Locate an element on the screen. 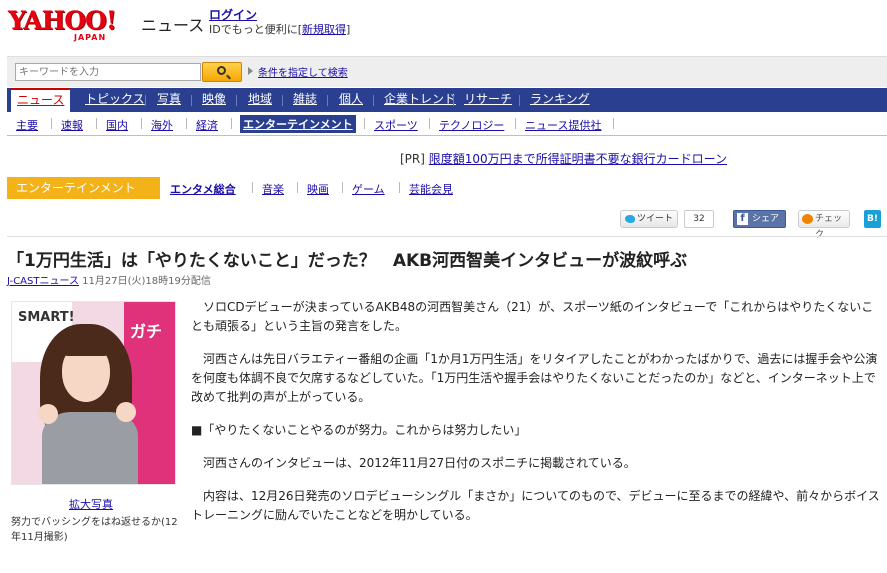 This screenshot has height=573, width=887. enlarge-photo-link: 拡大写真 is located at coordinates (91, 504).